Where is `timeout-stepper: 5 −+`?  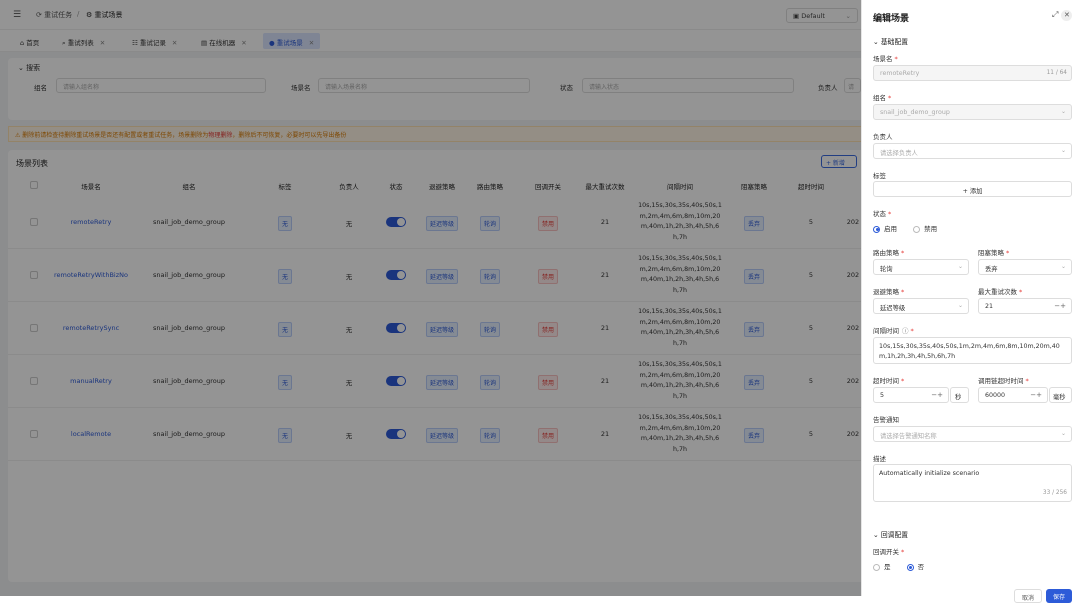 timeout-stepper: 5 −+ is located at coordinates (911, 395).